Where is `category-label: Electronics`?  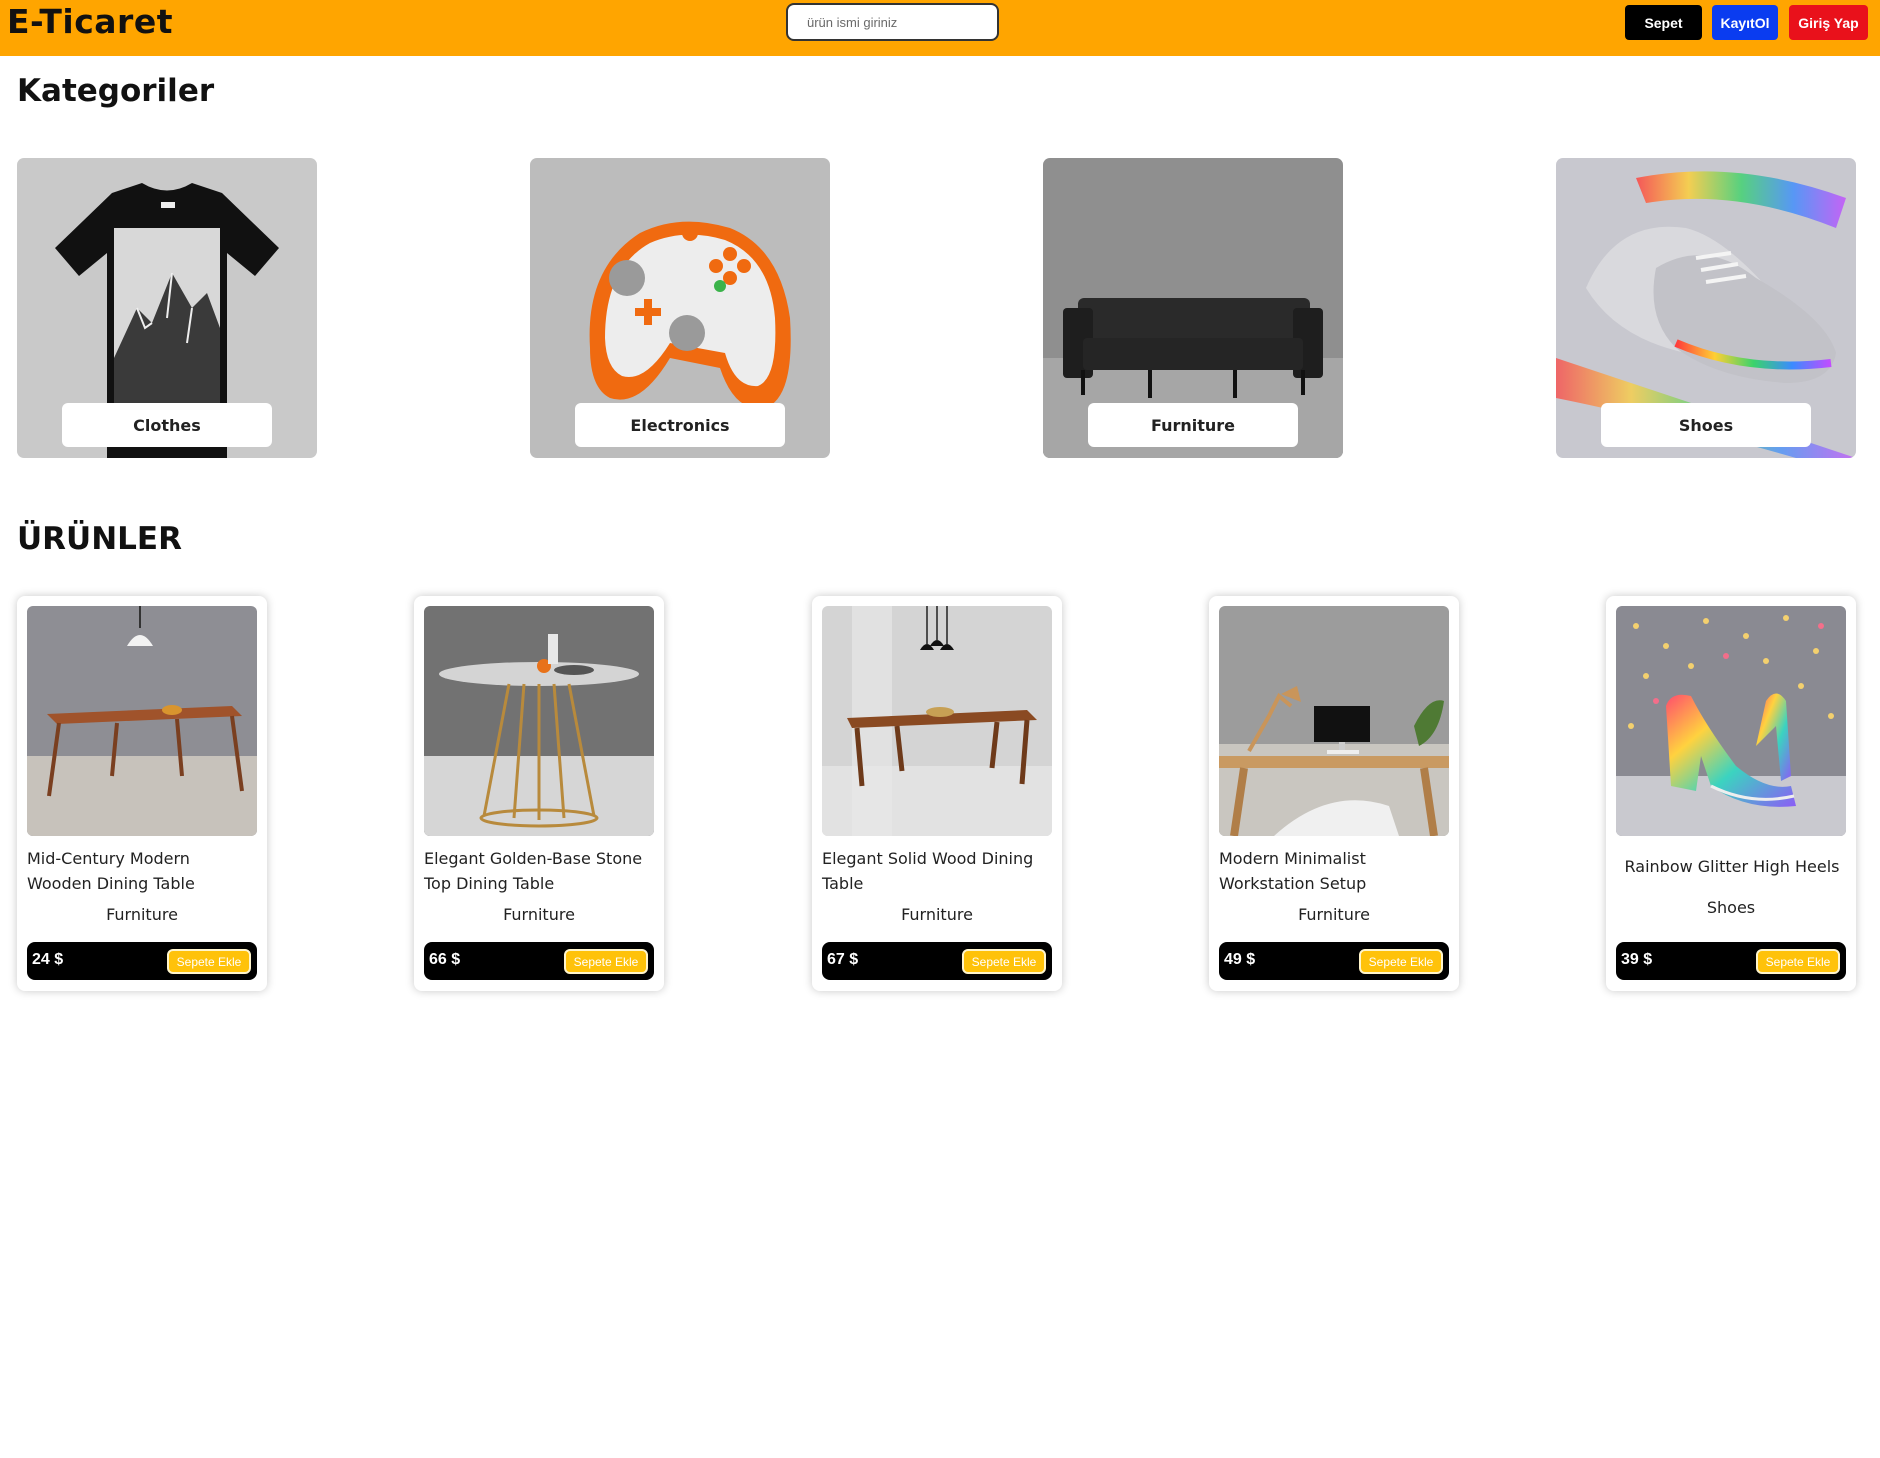 category-label: Electronics is located at coordinates (680, 425).